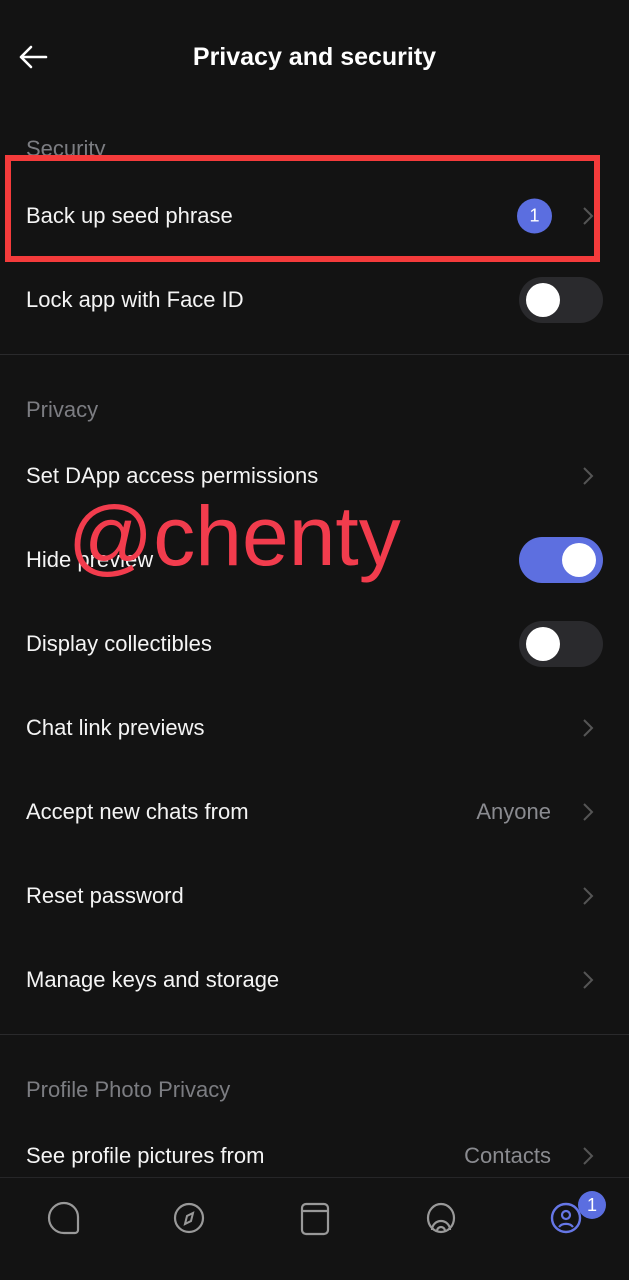 Image resolution: width=629 pixels, height=1280 pixels. Describe the element at coordinates (314, 300) in the screenshot. I see `lock-app-face-id-row: Lock app with Face ID` at that location.